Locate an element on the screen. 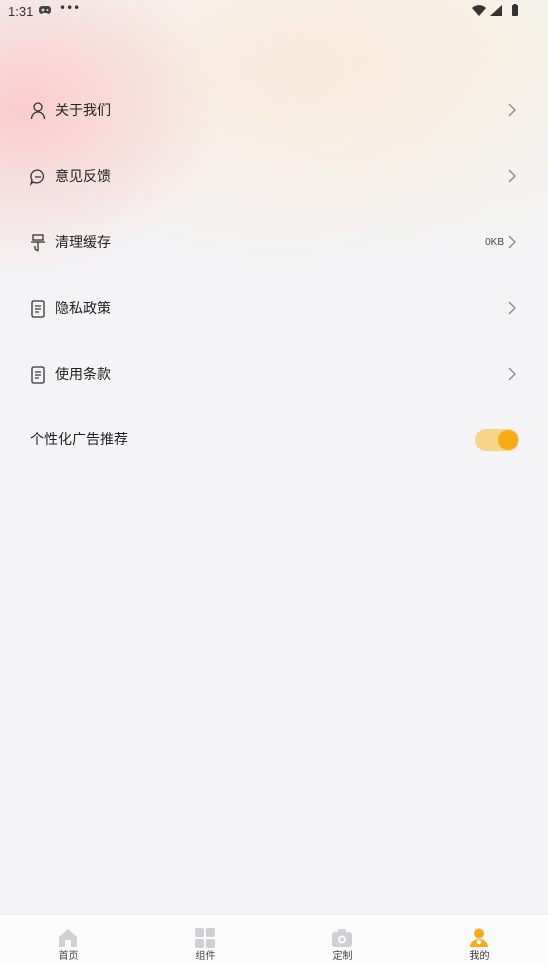  menu-item-about-us: 关于我们 is located at coordinates (274, 111).